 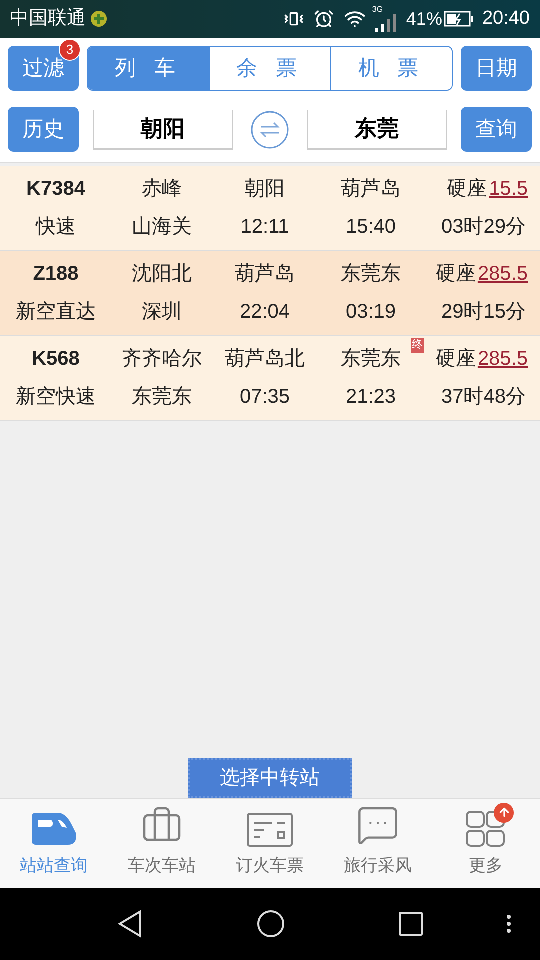 What do you see at coordinates (130, 924) in the screenshot?
I see `back-icon` at bounding box center [130, 924].